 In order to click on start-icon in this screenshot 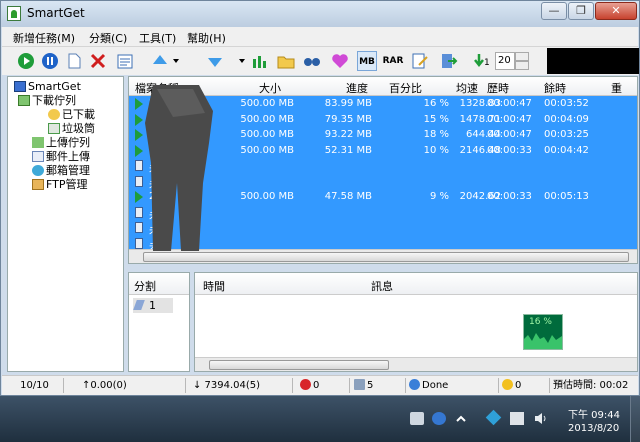, I will do `click(26, 61)`.